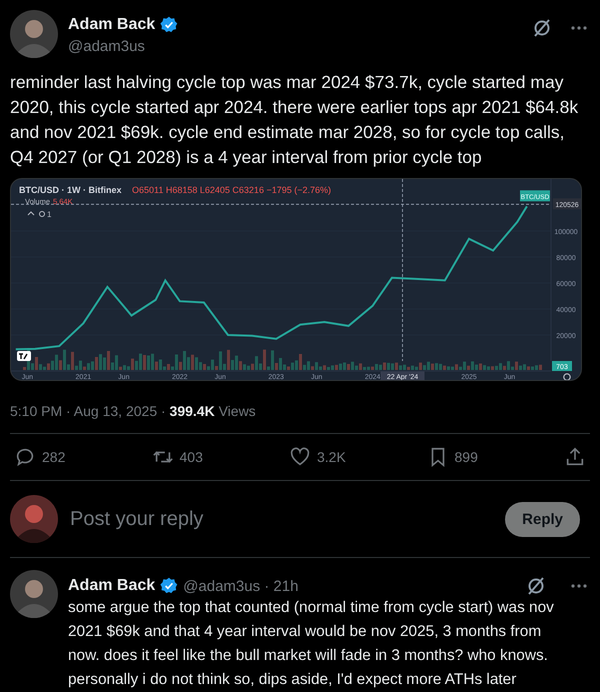 This screenshot has width=600, height=692. What do you see at coordinates (133, 411) in the screenshot?
I see `post-meta: 5:10 PM · Aug 13, 2025 · 399.4K Views` at bounding box center [133, 411].